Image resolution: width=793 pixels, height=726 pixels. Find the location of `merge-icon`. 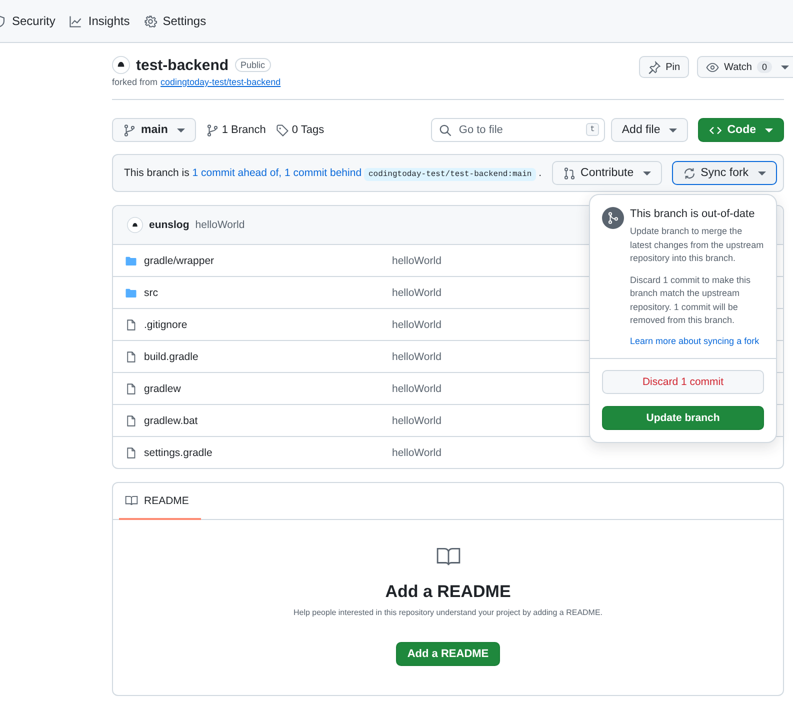

merge-icon is located at coordinates (613, 218).